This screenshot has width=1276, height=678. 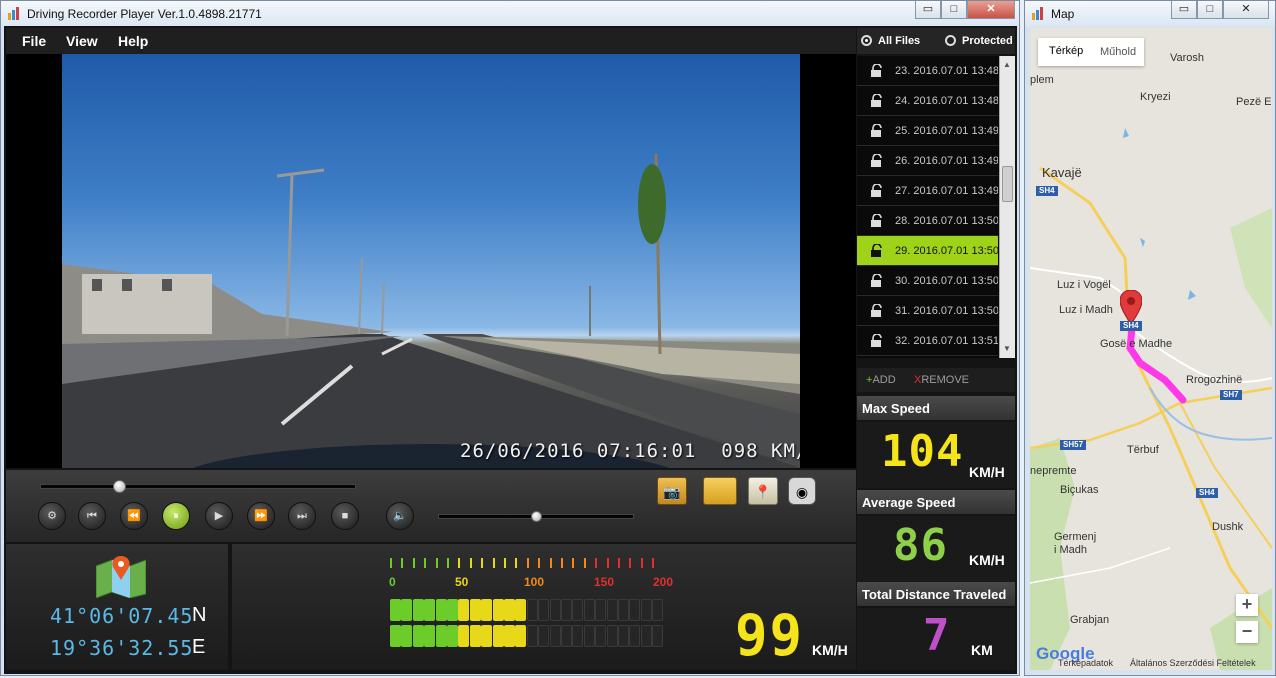 I want to click on average-speed-unit: KM/H, so click(x=987, y=560).